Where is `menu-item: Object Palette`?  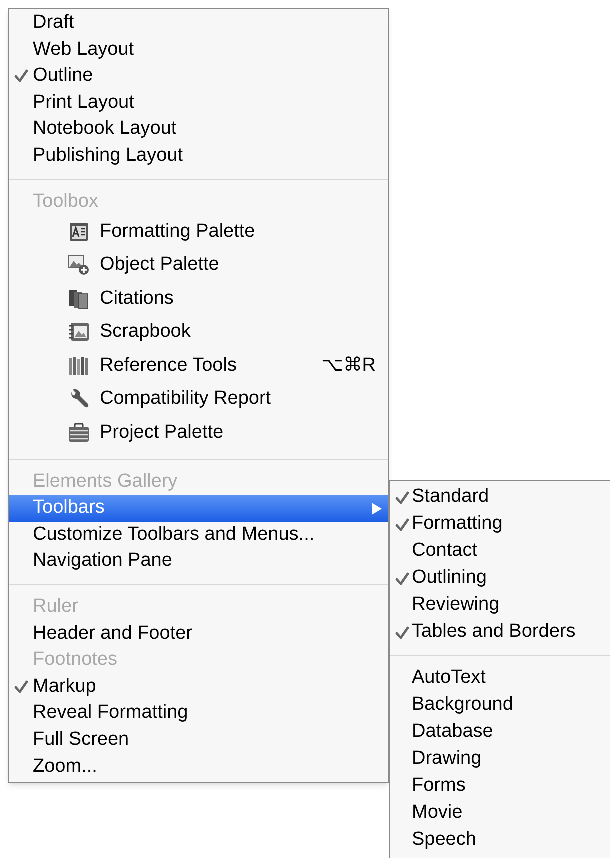 menu-item: Object Palette is located at coordinates (198, 265).